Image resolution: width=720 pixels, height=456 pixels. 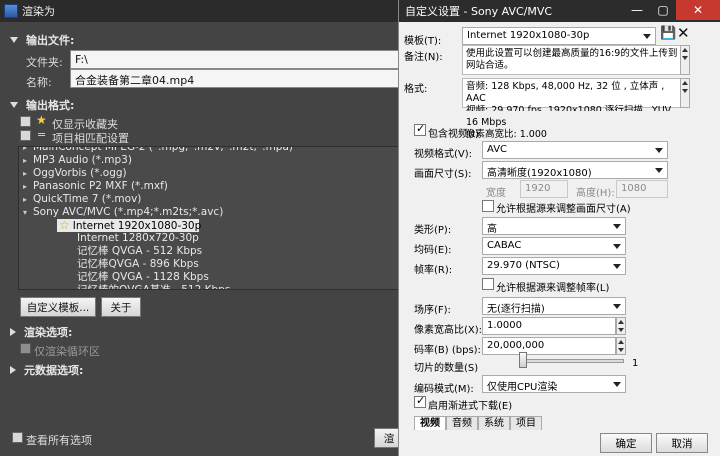 What do you see at coordinates (668, 33) in the screenshot?
I see `save-icon: 💾` at bounding box center [668, 33].